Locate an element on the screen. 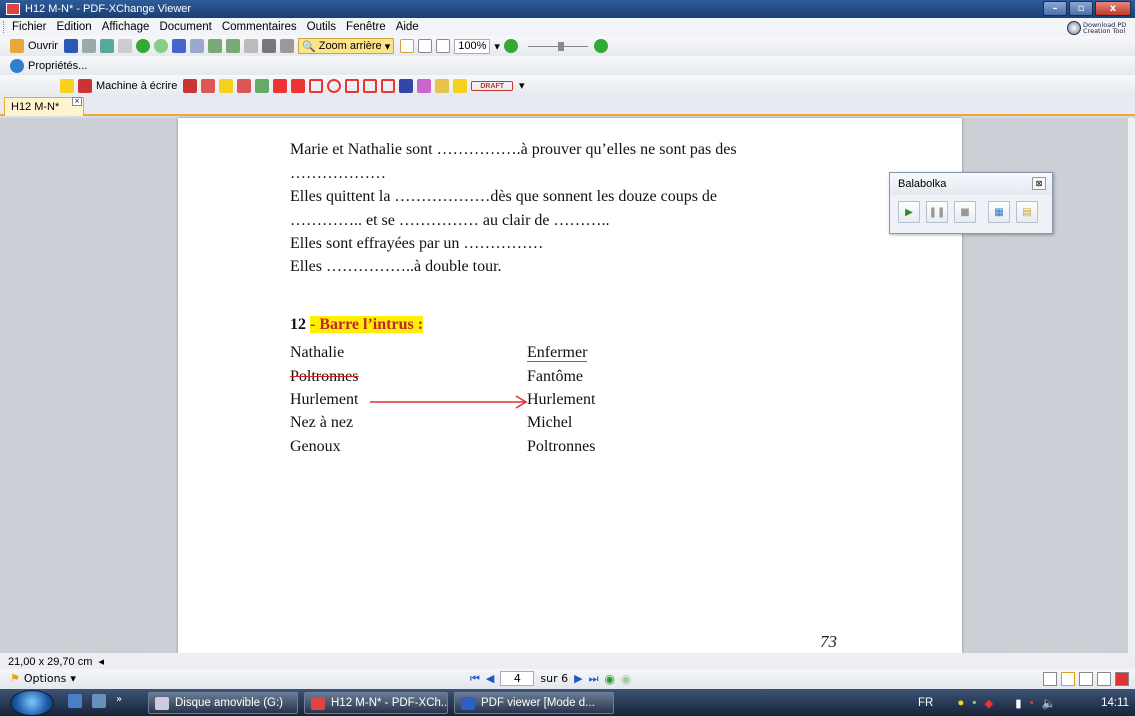  arrow-tool-icon is located at coordinates (280, 85).